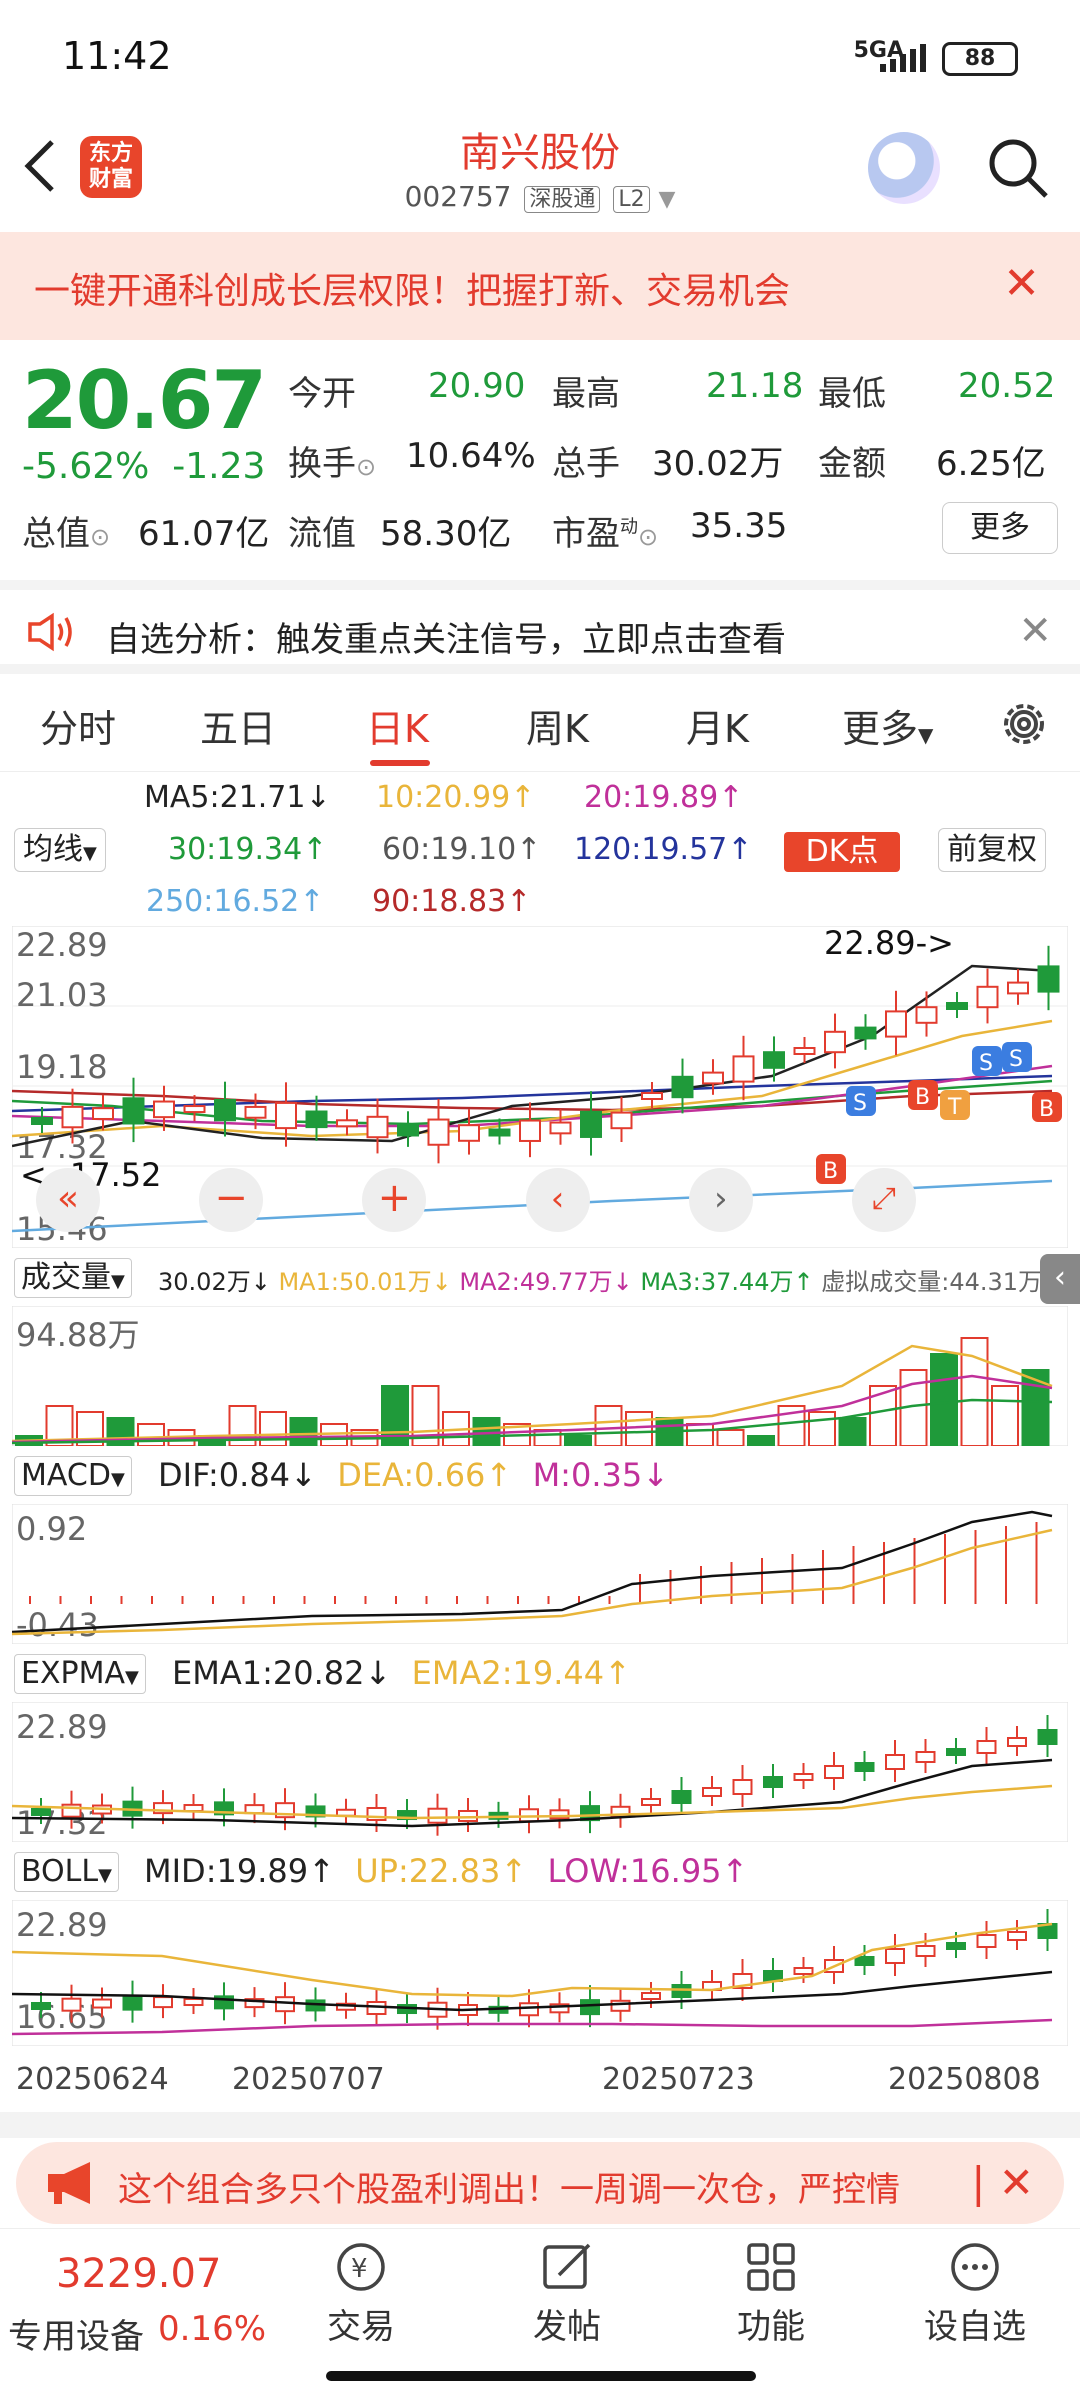 The image size is (1080, 2400). What do you see at coordinates (954, 1107) in the screenshot?
I see `svg-text: T` at bounding box center [954, 1107].